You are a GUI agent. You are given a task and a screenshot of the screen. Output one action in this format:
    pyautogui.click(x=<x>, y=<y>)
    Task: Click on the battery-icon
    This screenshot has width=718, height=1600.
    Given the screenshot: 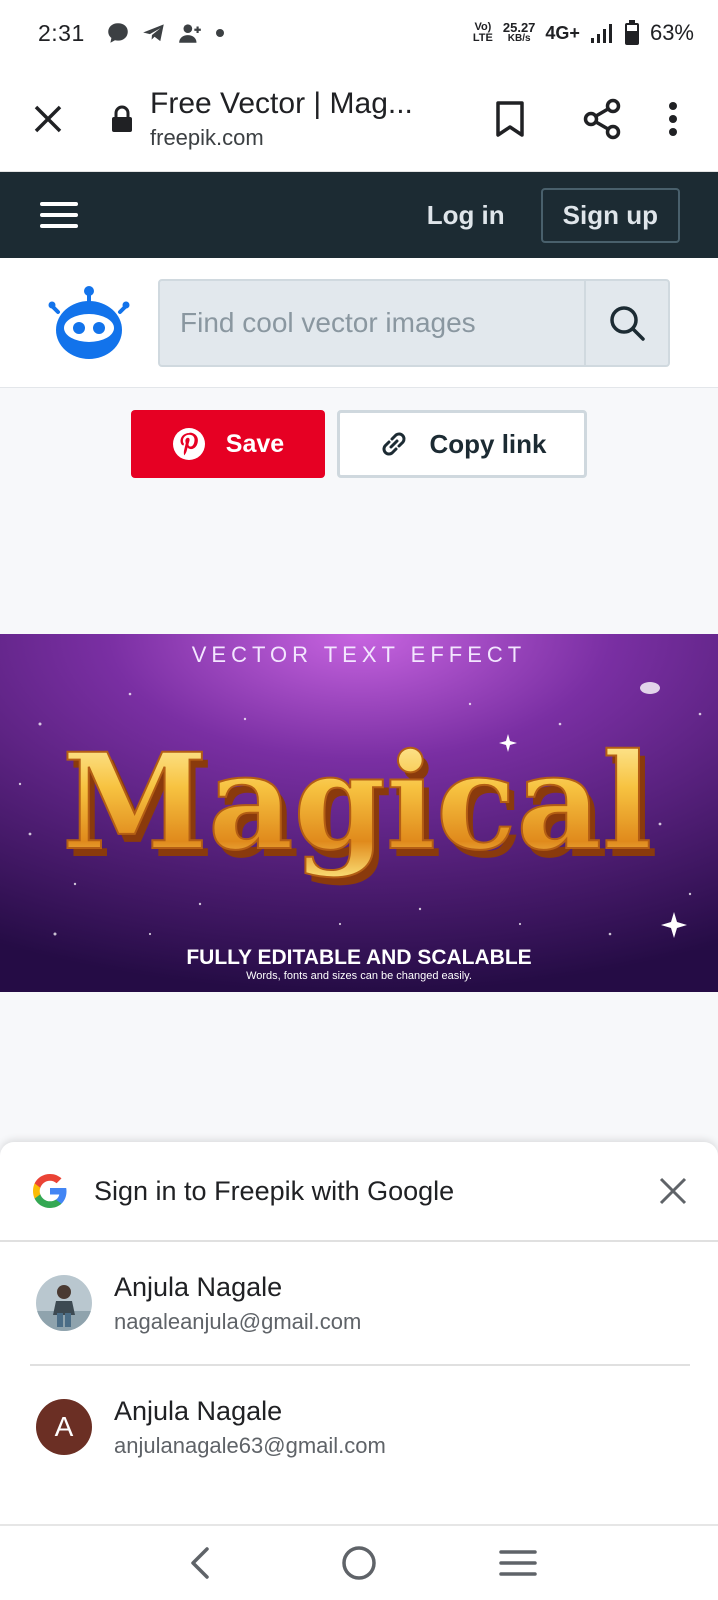 What is the action you would take?
    pyautogui.click(x=631, y=32)
    